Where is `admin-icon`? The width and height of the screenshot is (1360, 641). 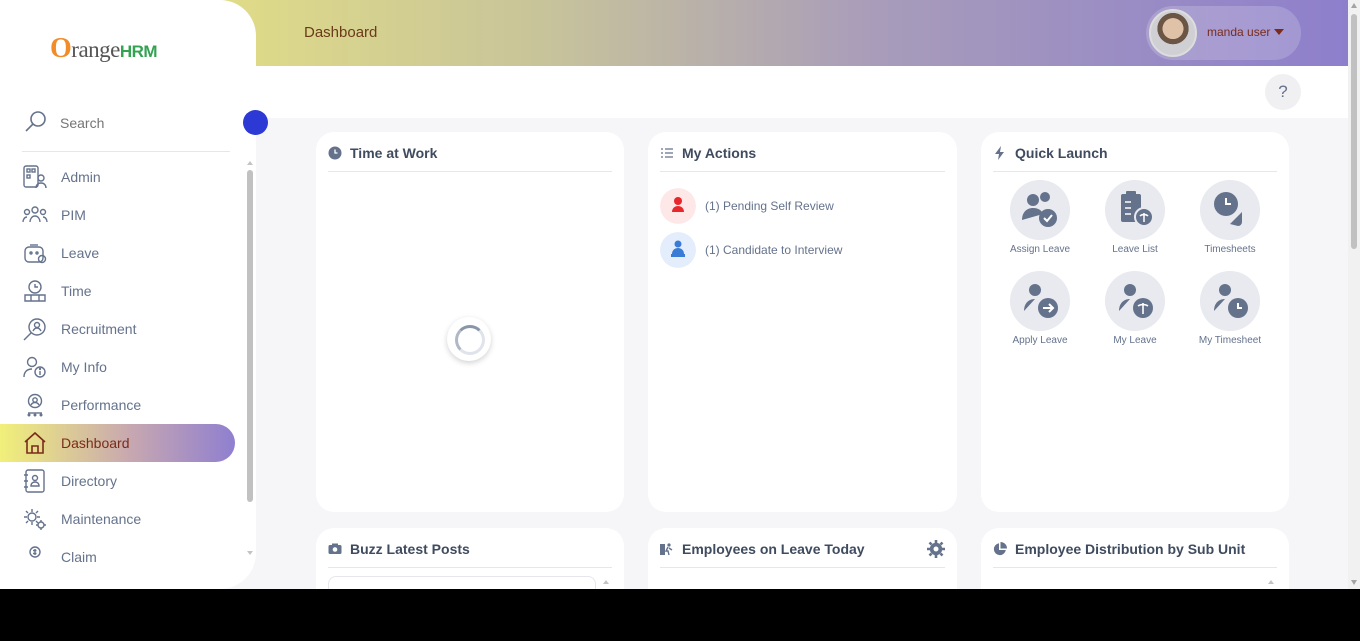 admin-icon is located at coordinates (35, 177).